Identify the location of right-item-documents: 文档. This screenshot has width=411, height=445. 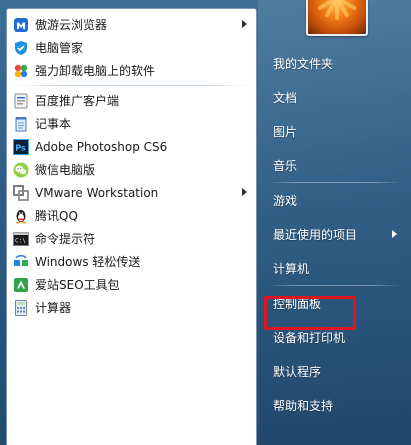
(334, 97).